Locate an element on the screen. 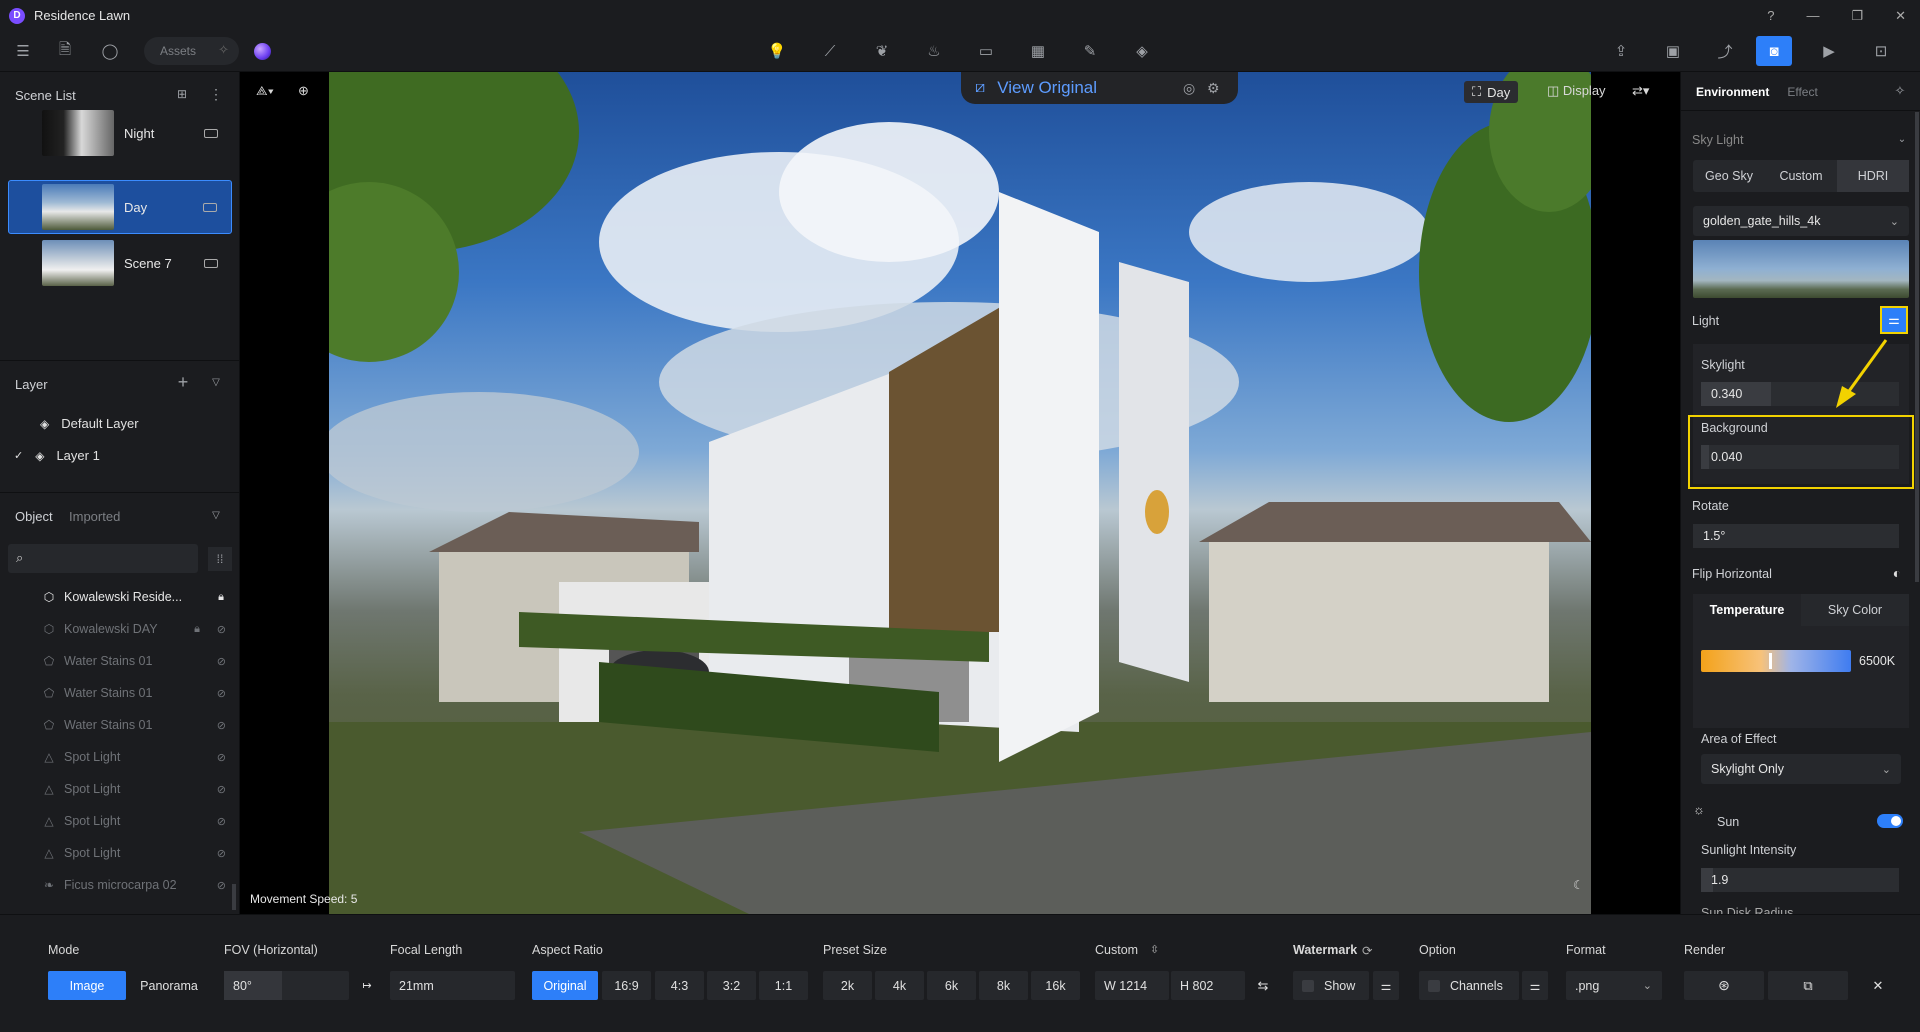 This screenshot has height=1032, width=1920. minimize-icon: — is located at coordinates (1812, 15).